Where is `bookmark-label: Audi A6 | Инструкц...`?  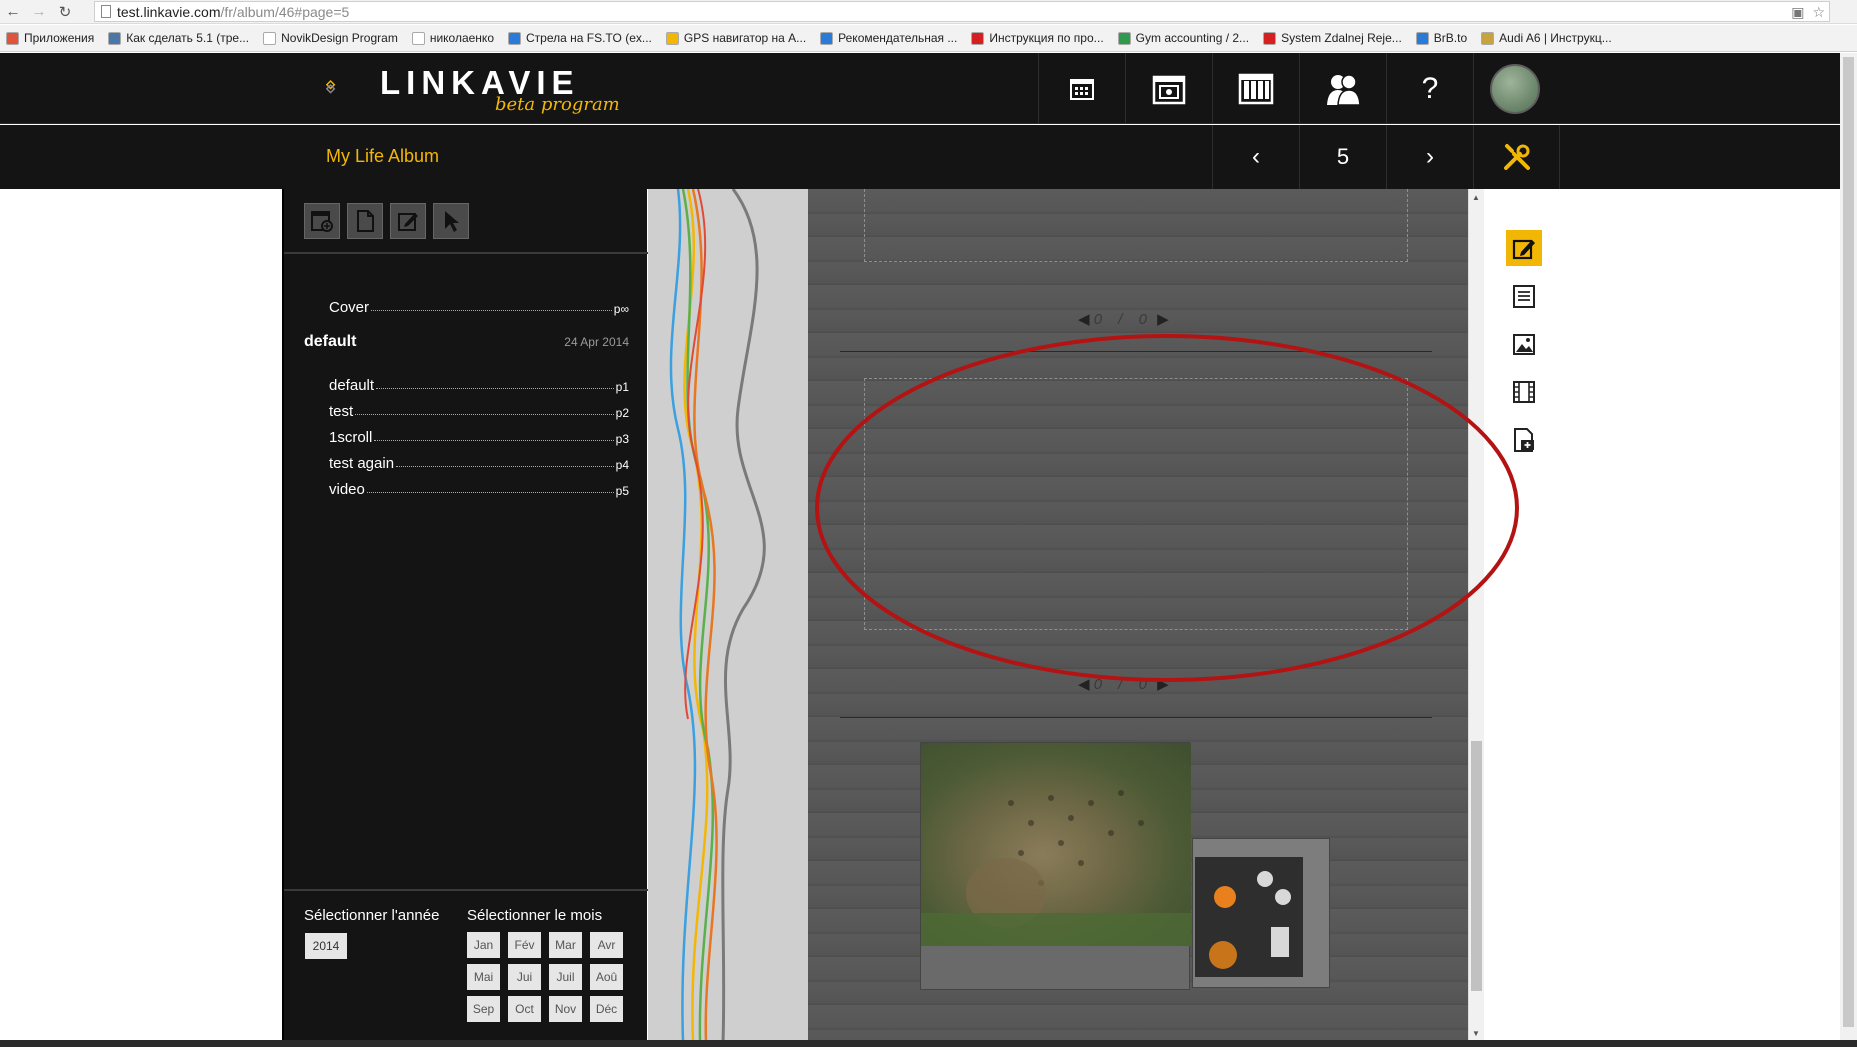 bookmark-label: Audi A6 | Инструкц... is located at coordinates (1555, 38).